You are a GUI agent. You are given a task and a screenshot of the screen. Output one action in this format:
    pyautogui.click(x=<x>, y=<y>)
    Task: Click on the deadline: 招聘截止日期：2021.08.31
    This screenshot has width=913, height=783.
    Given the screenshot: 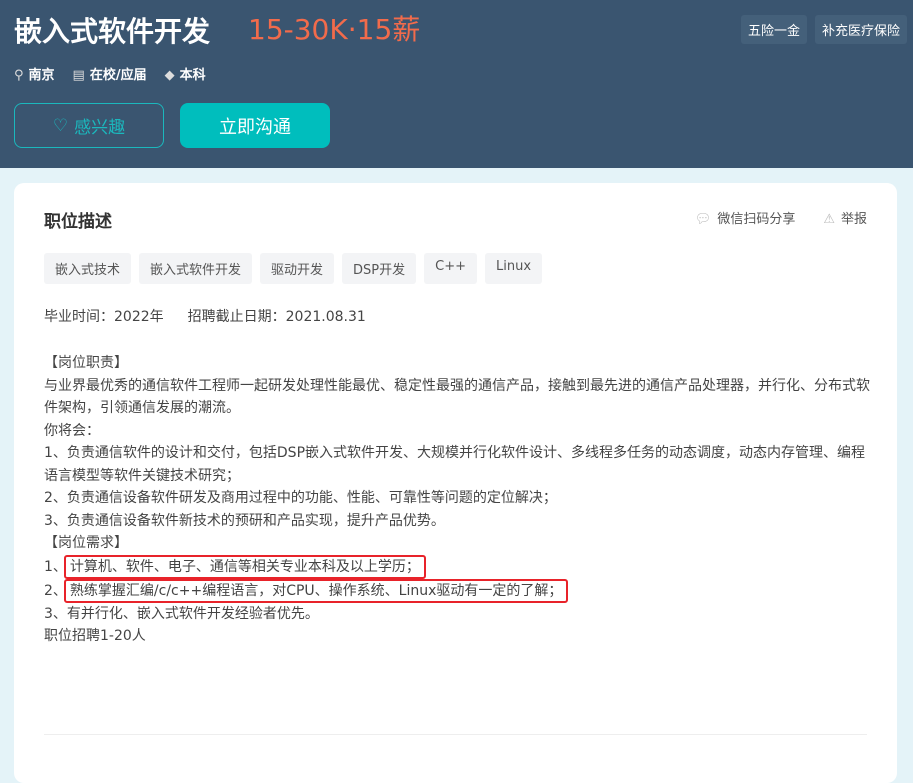 What is the action you would take?
    pyautogui.click(x=276, y=317)
    